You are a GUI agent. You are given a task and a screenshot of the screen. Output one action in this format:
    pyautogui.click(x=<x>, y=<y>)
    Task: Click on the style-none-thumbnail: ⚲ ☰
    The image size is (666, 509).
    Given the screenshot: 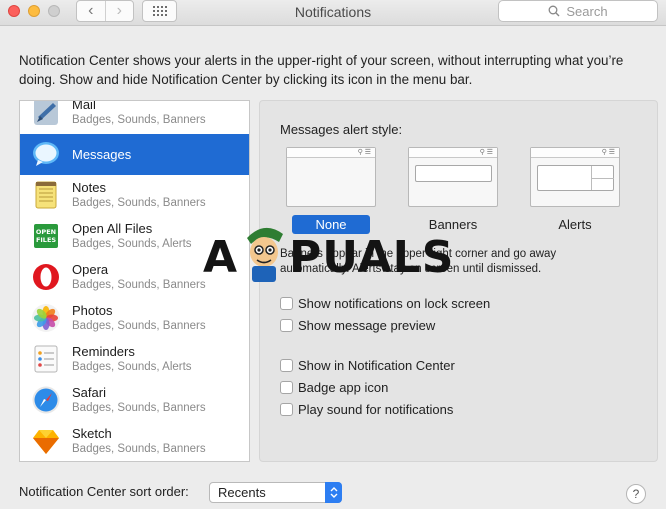 What is the action you would take?
    pyautogui.click(x=331, y=177)
    